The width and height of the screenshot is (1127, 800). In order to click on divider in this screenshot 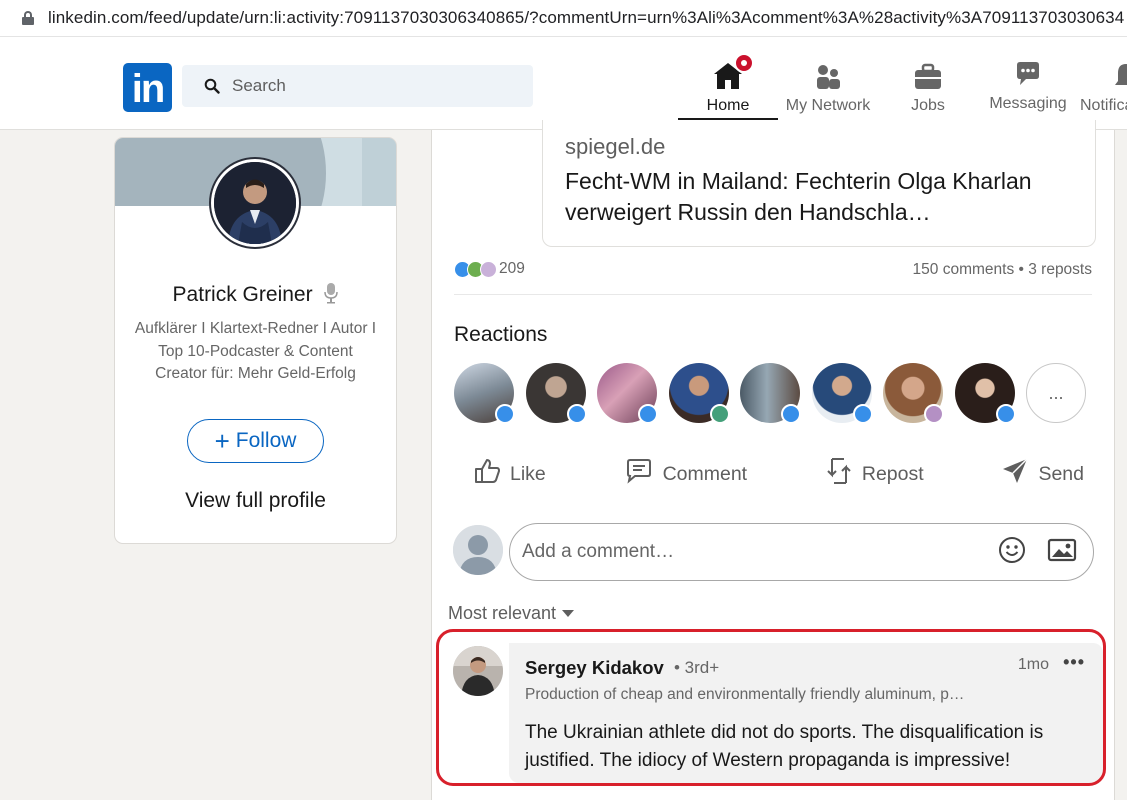, I will do `click(773, 294)`.